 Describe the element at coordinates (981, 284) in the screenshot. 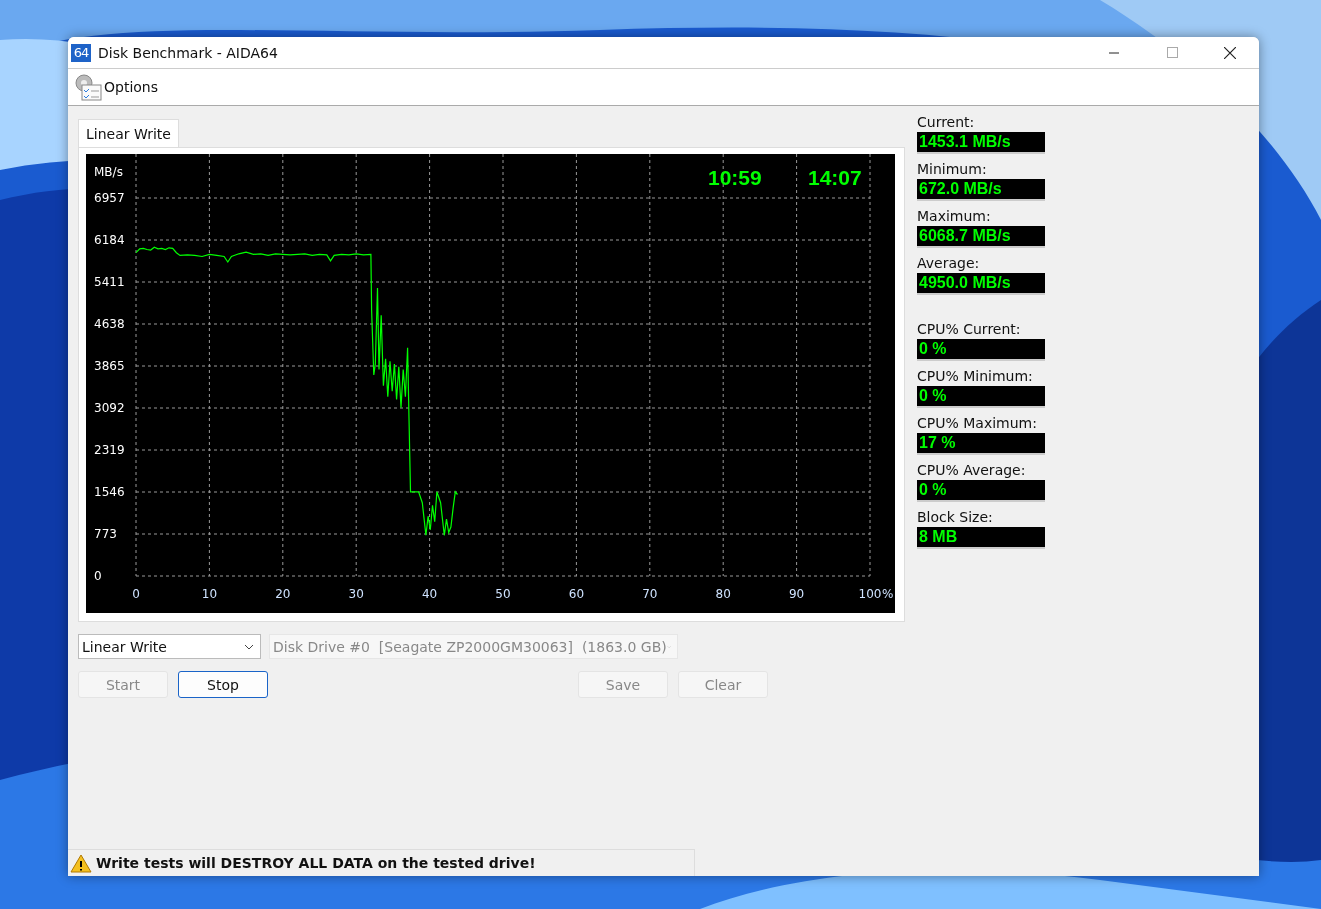

I see `stat-value: 4950.0 MB/s` at that location.